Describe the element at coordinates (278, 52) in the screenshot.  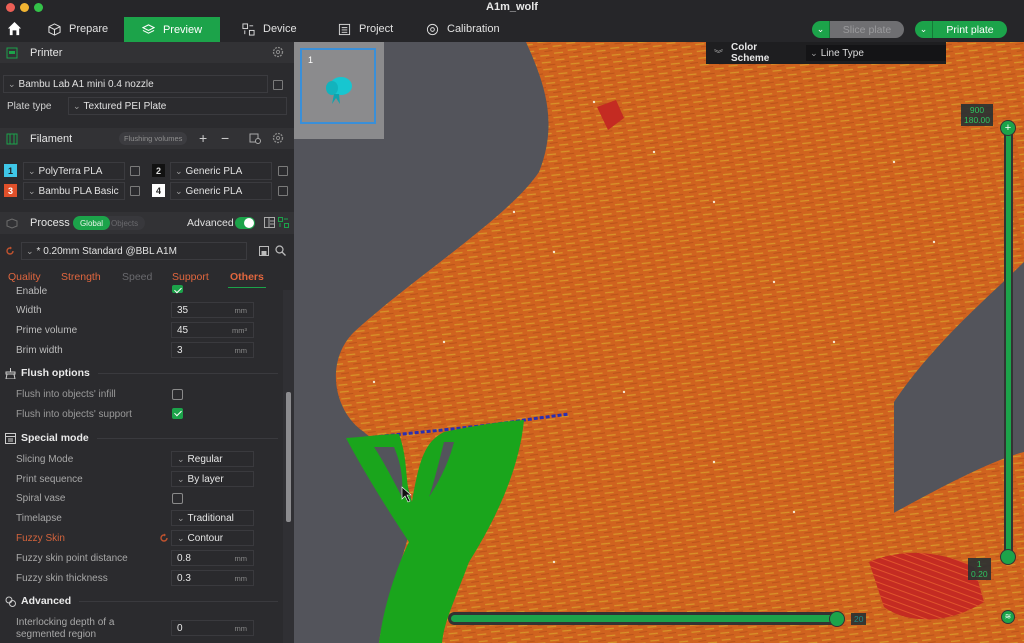
I see `printer-settings-gear-icon` at that location.